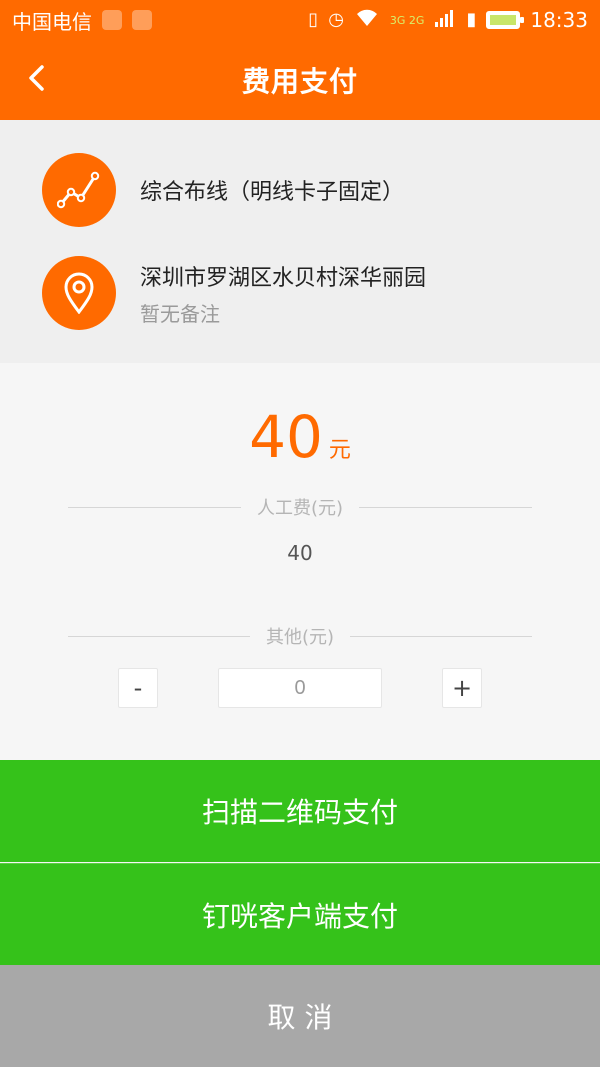 The height and width of the screenshot is (1067, 600). I want to click on labor-value: 40, so click(300, 553).